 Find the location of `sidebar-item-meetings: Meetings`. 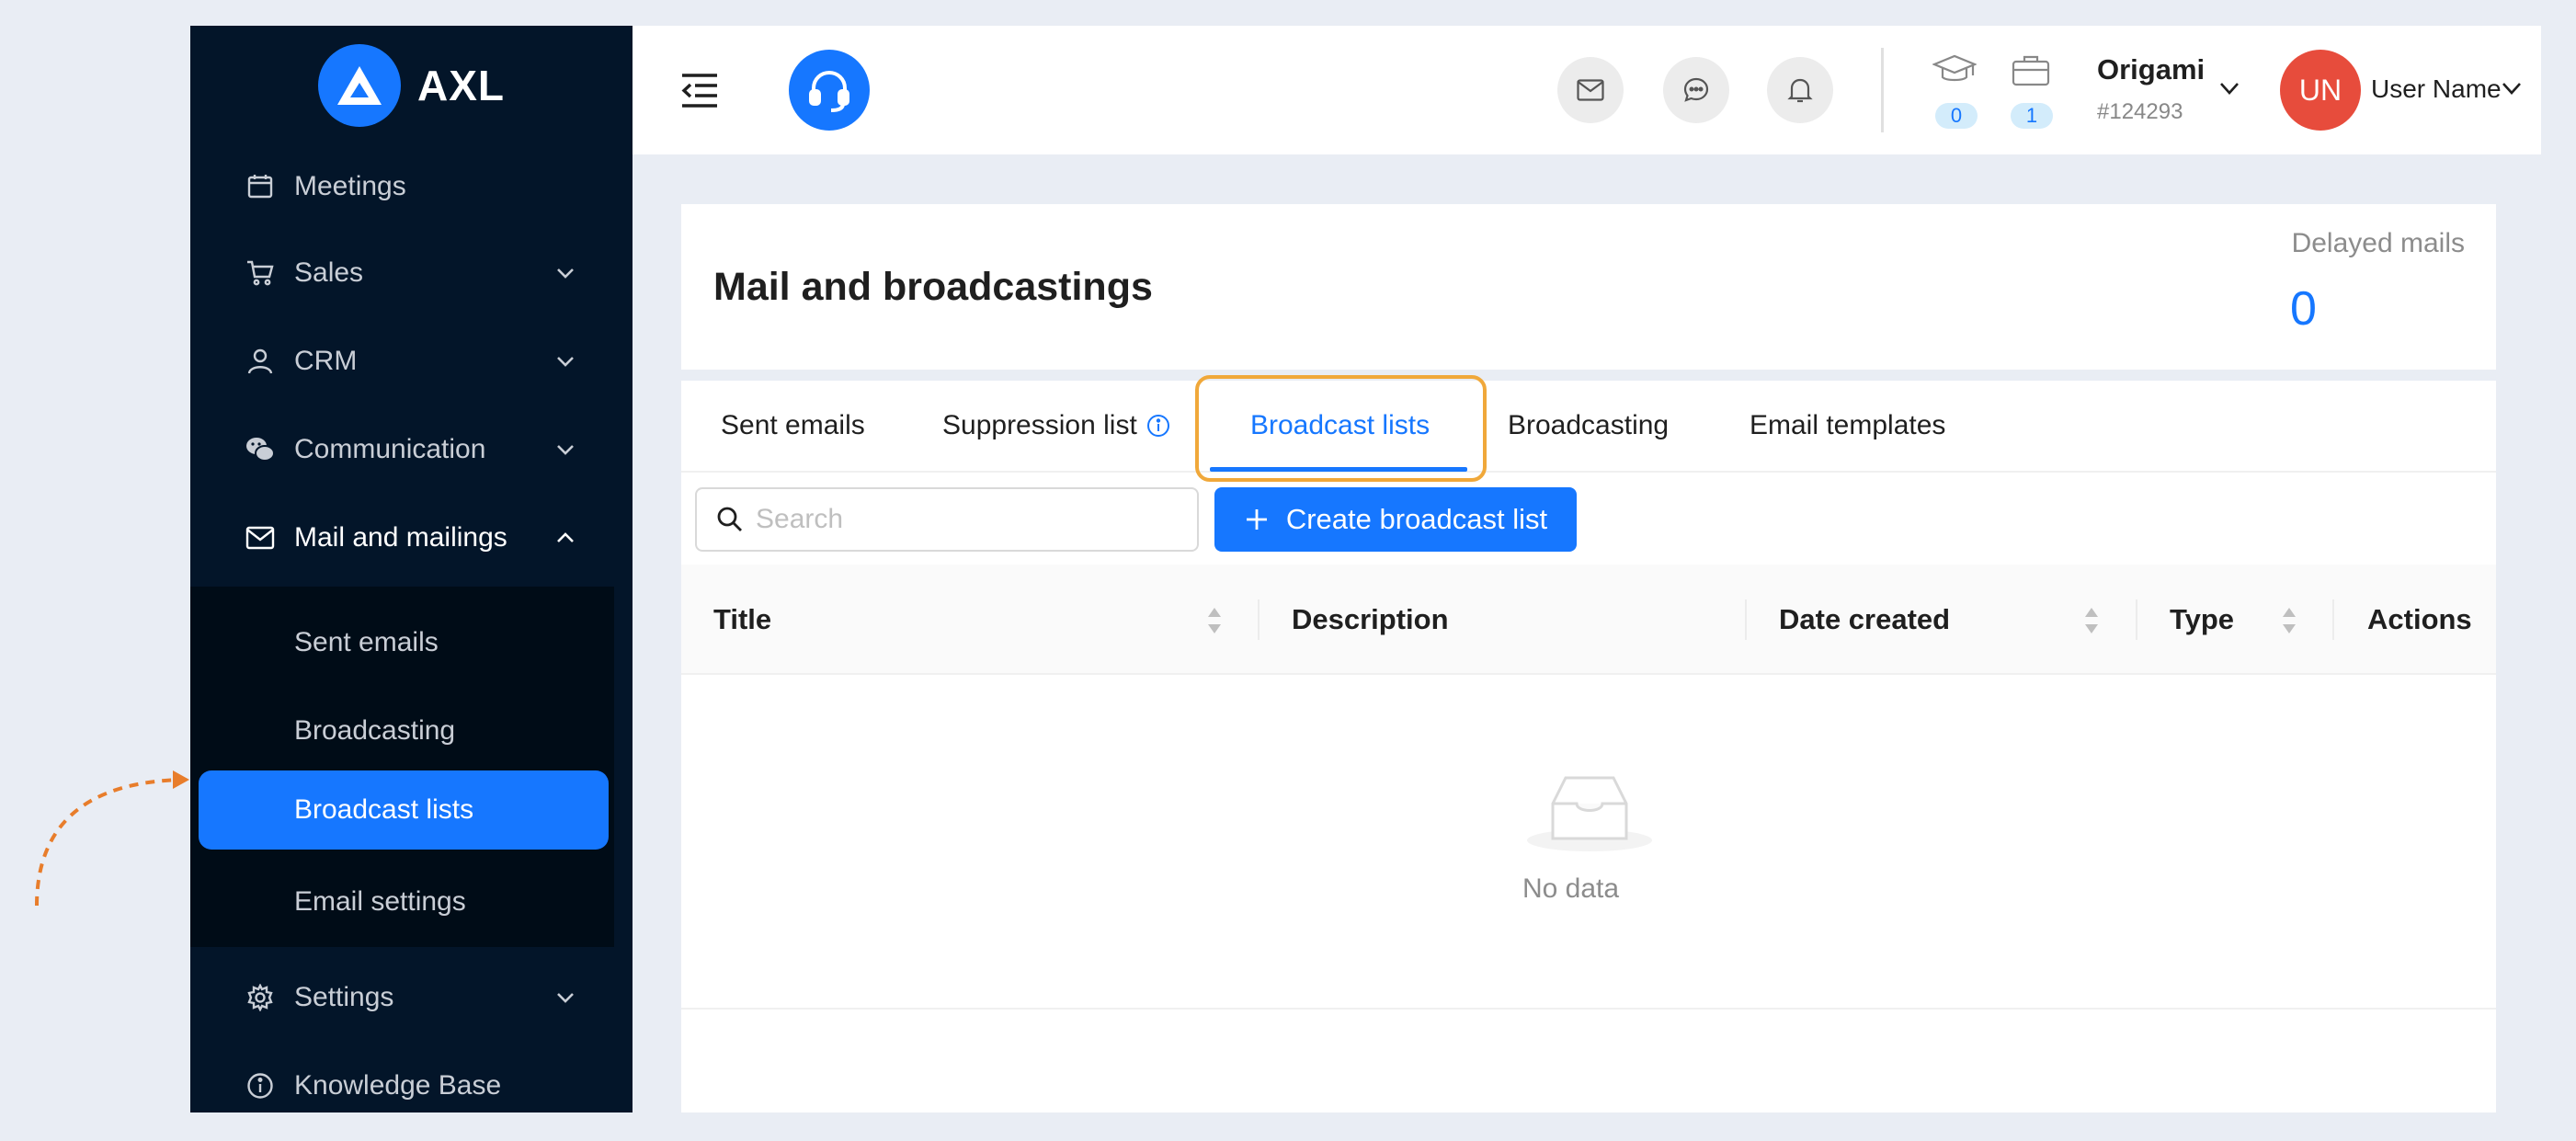

sidebar-item-meetings: Meetings is located at coordinates (411, 187).